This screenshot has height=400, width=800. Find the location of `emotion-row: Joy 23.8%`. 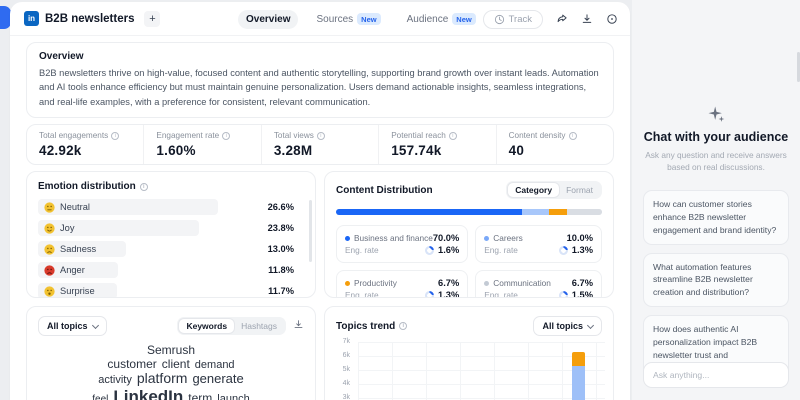

emotion-row: Joy 23.8% is located at coordinates (171, 228).